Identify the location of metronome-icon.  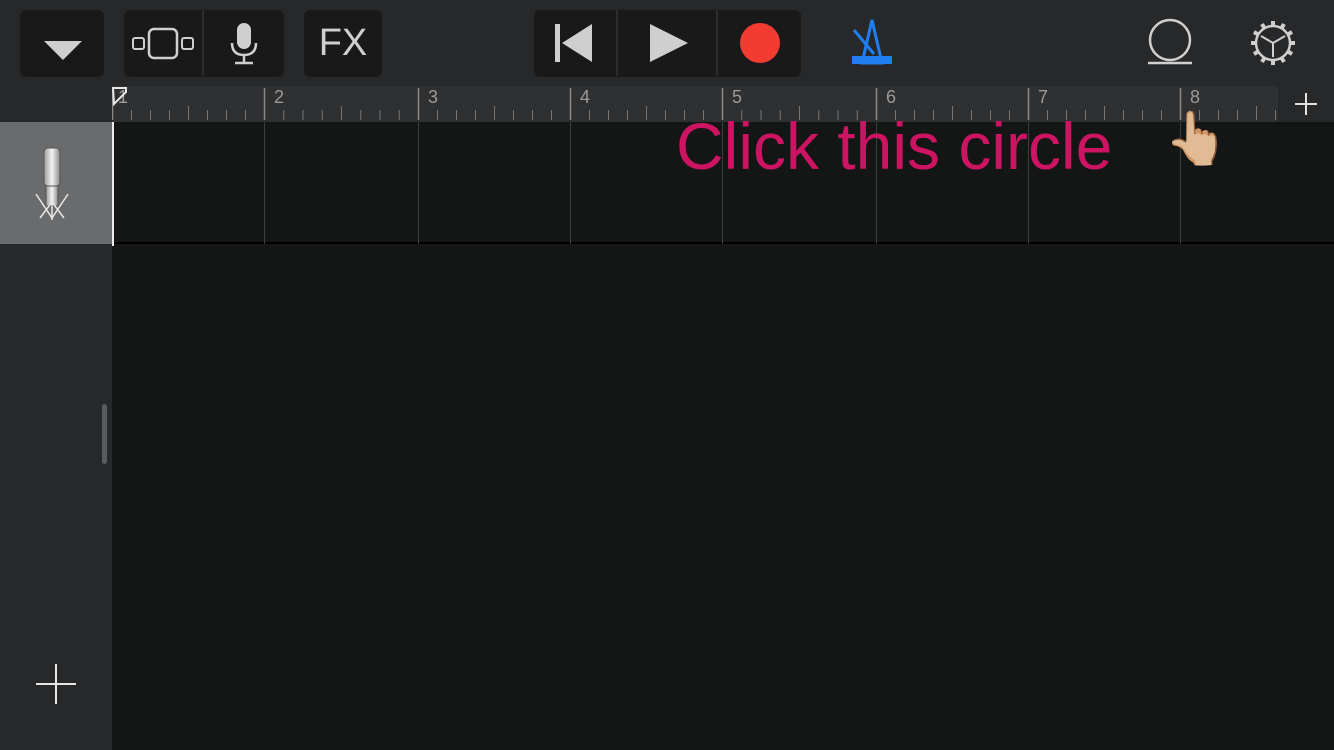
(872, 42).